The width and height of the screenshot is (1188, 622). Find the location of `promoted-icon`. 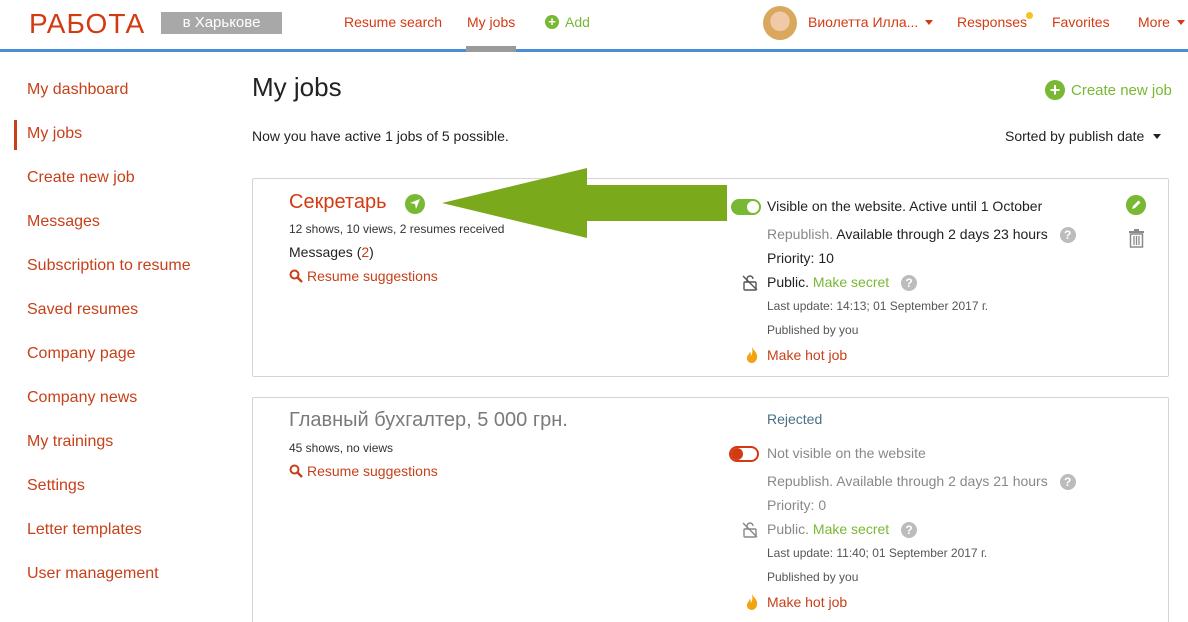

promoted-icon is located at coordinates (415, 204).